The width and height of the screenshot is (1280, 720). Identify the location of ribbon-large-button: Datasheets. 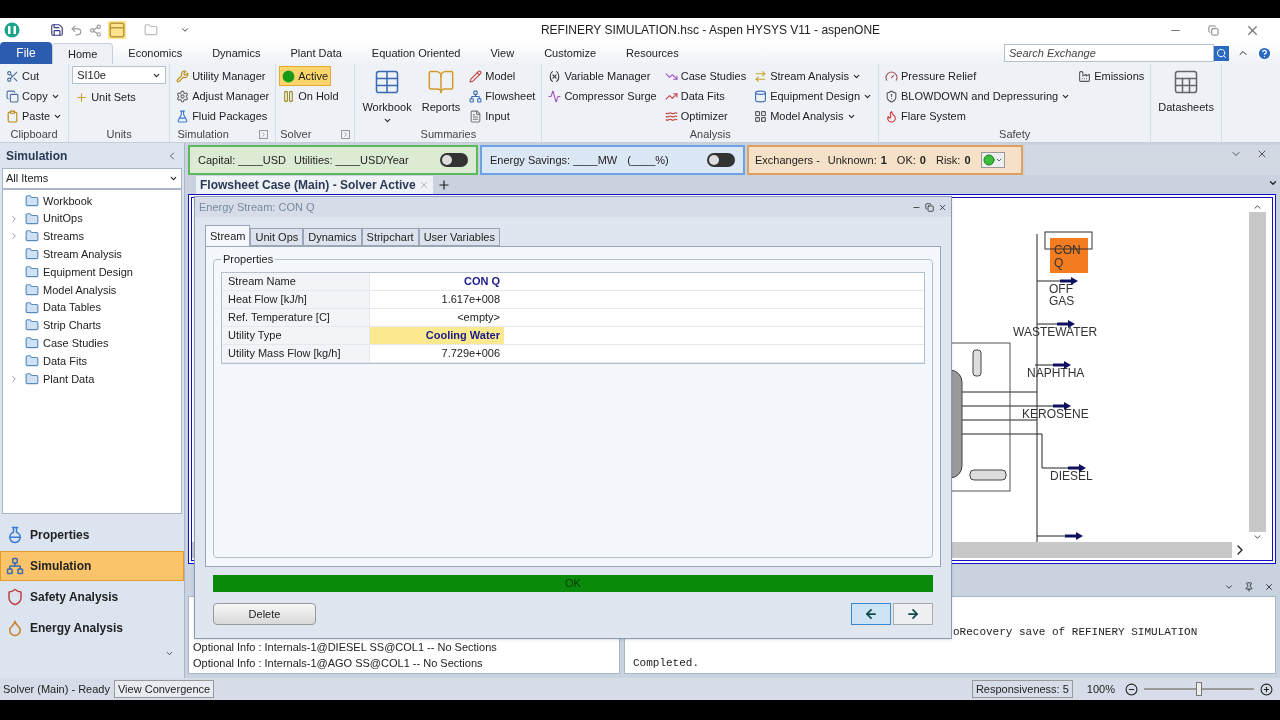
(1186, 96).